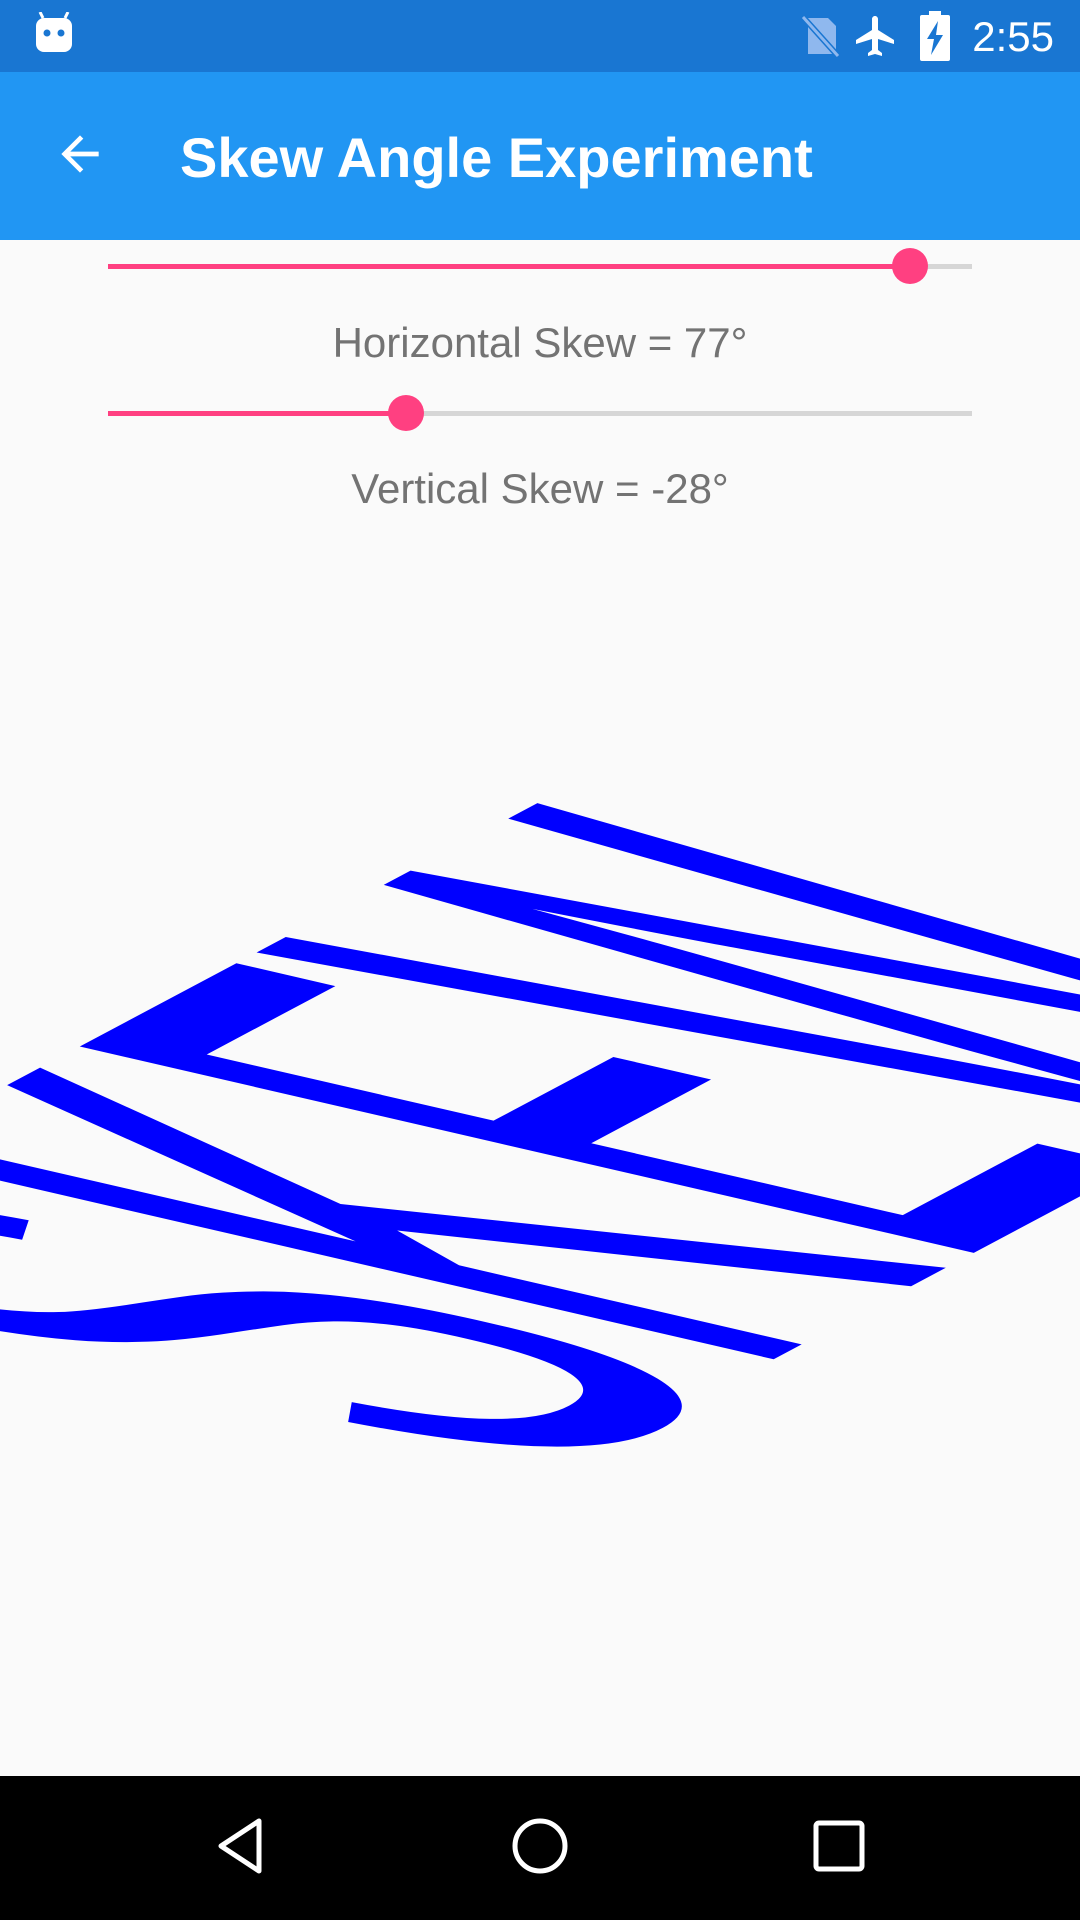 The height and width of the screenshot is (1920, 1080). What do you see at coordinates (54, 36) in the screenshot?
I see `android-bot-icon` at bounding box center [54, 36].